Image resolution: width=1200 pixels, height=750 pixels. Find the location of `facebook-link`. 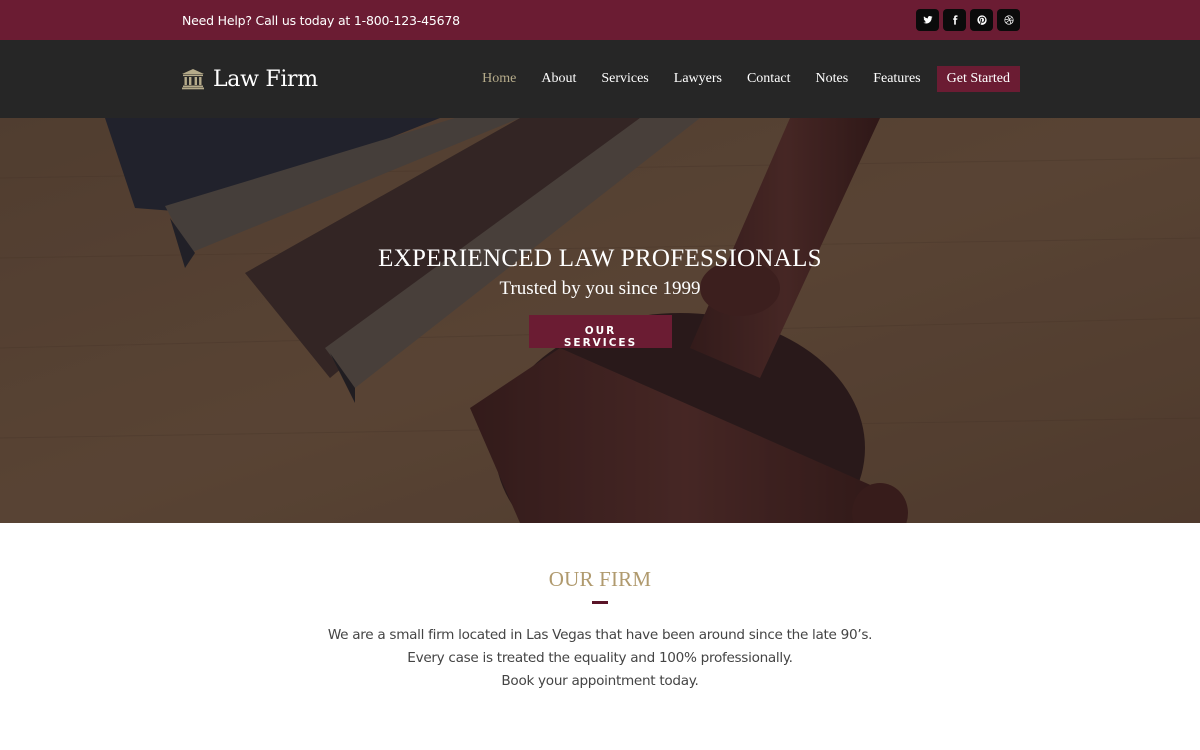

facebook-link is located at coordinates (954, 20).